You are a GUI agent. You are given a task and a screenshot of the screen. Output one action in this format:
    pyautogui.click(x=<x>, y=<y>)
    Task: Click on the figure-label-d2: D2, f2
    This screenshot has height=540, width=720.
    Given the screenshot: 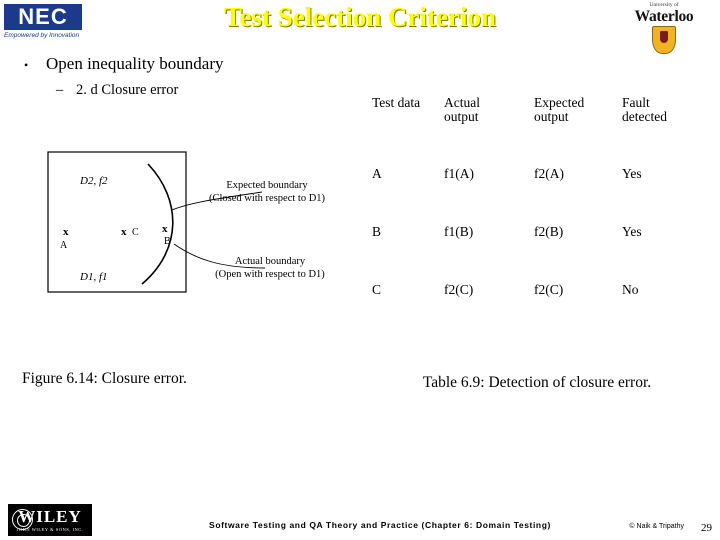 What is the action you would take?
    pyautogui.click(x=93, y=181)
    